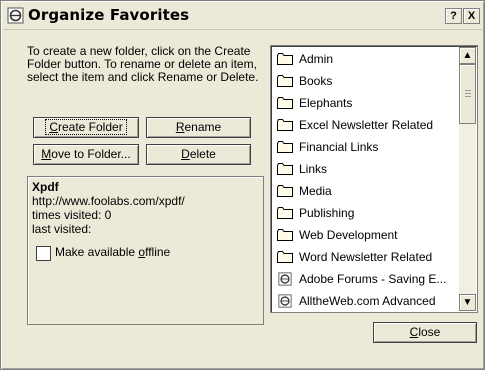 The width and height of the screenshot is (489, 373). What do you see at coordinates (313, 169) in the screenshot?
I see `list-item-label: Links` at bounding box center [313, 169].